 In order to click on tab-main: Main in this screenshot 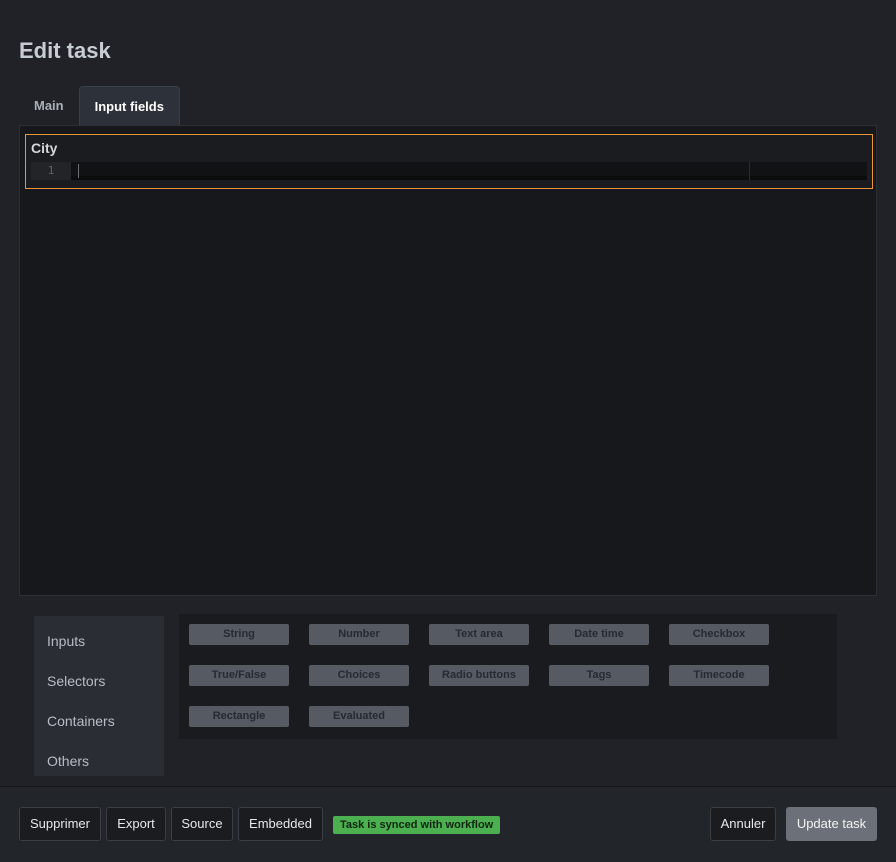, I will do `click(49, 105)`.